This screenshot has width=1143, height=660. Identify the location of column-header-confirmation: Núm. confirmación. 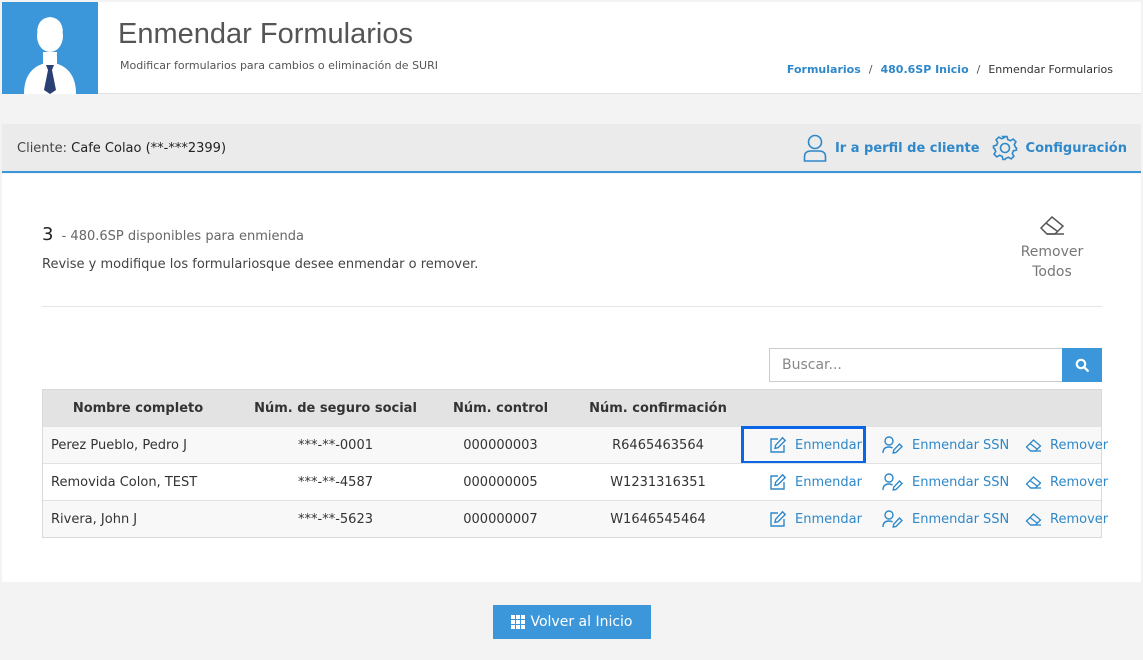
(658, 408).